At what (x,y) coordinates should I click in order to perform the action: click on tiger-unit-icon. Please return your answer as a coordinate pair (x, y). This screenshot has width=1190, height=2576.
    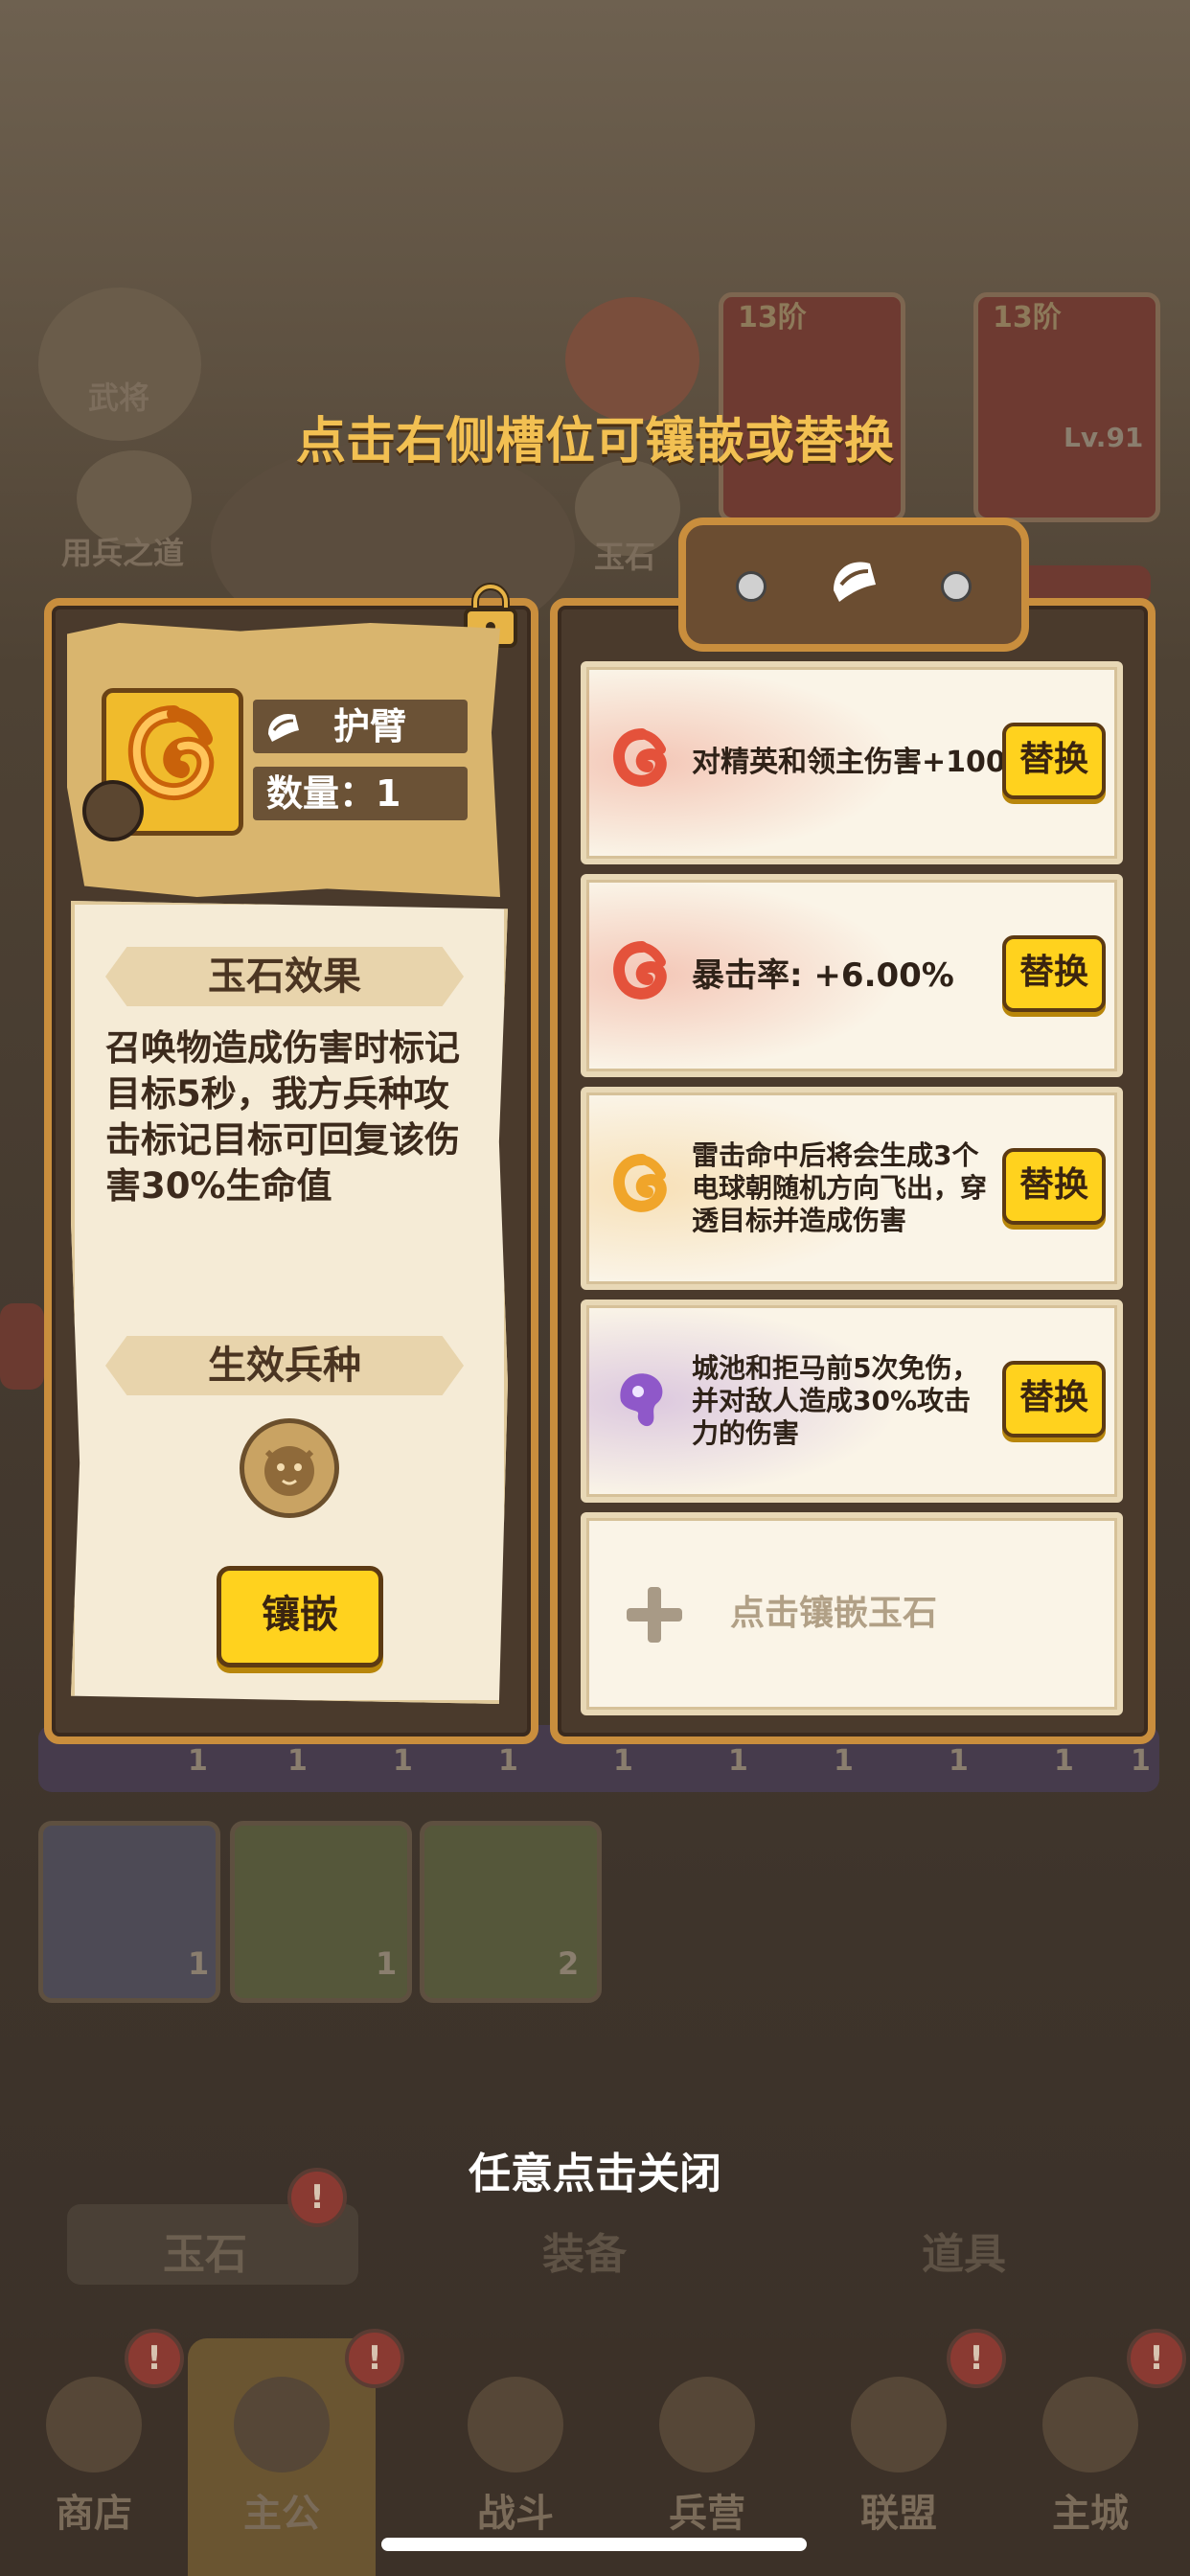
    Looking at the image, I should click on (289, 1468).